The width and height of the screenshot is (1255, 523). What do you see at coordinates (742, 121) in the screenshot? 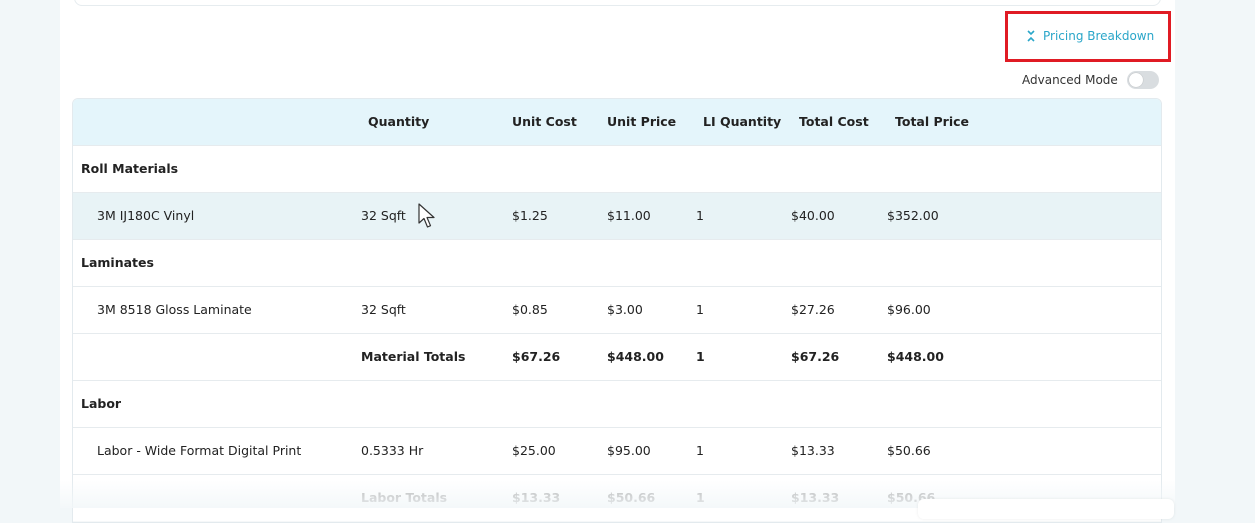
I see `header-li-quantity: LI Quantity` at bounding box center [742, 121].